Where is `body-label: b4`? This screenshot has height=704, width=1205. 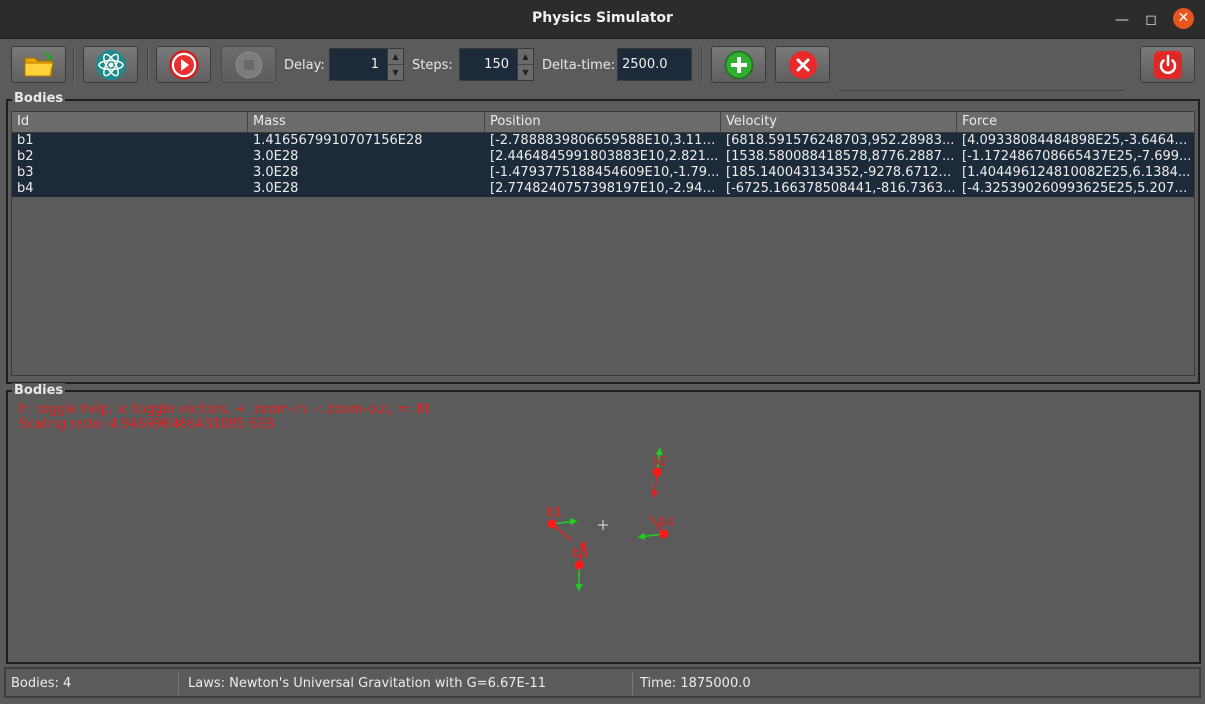 body-label: b4 is located at coordinates (666, 522).